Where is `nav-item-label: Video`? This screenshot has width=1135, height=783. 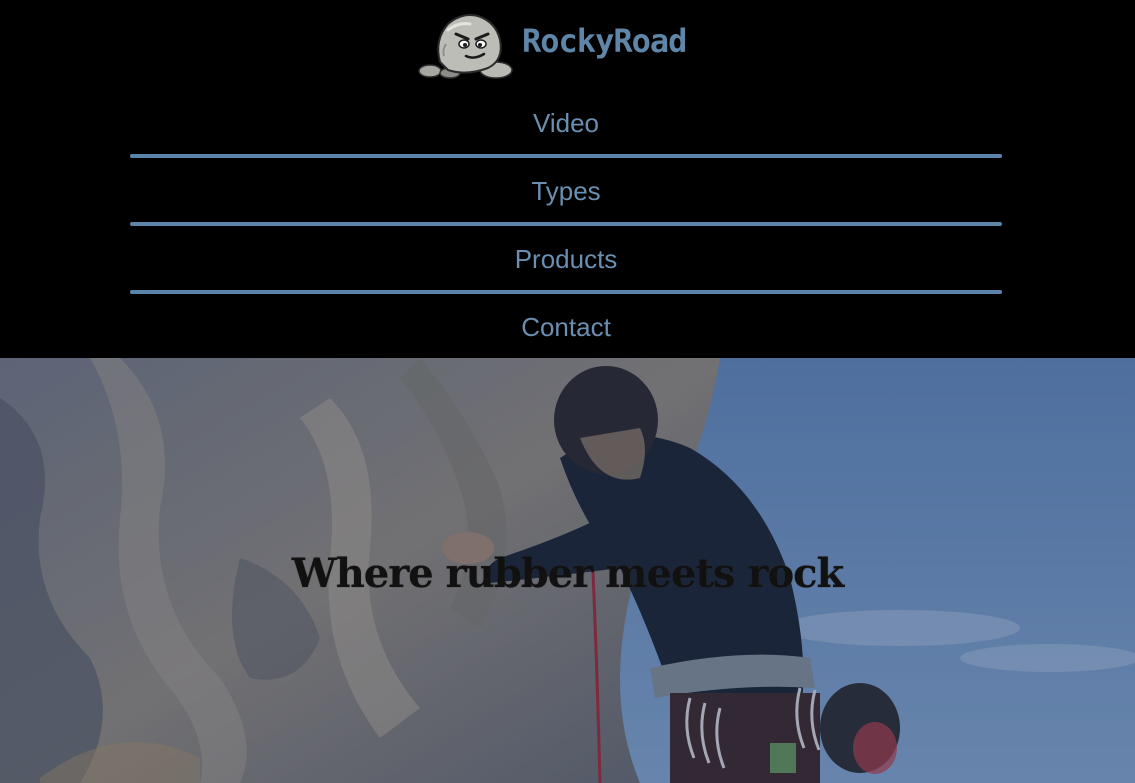 nav-item-label: Video is located at coordinates (566, 123).